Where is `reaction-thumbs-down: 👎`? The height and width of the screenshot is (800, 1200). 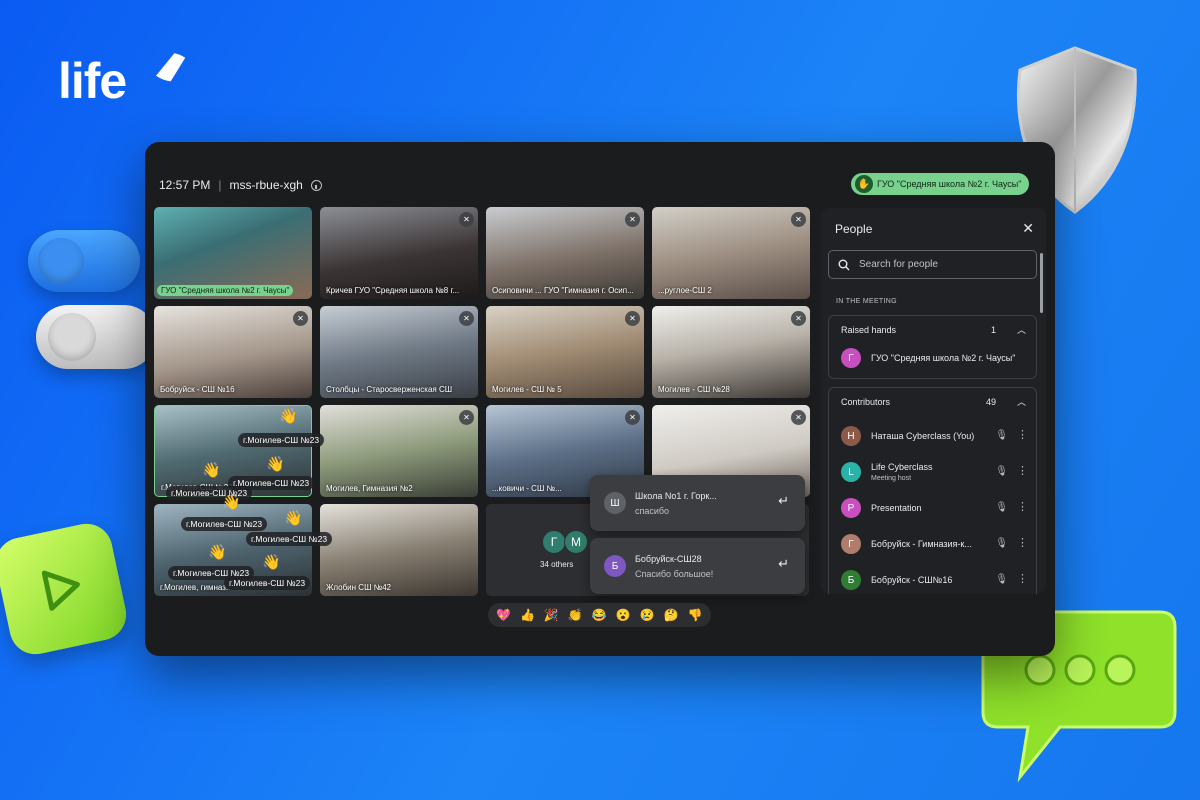
reaction-thumbs-down: 👎 is located at coordinates (695, 615).